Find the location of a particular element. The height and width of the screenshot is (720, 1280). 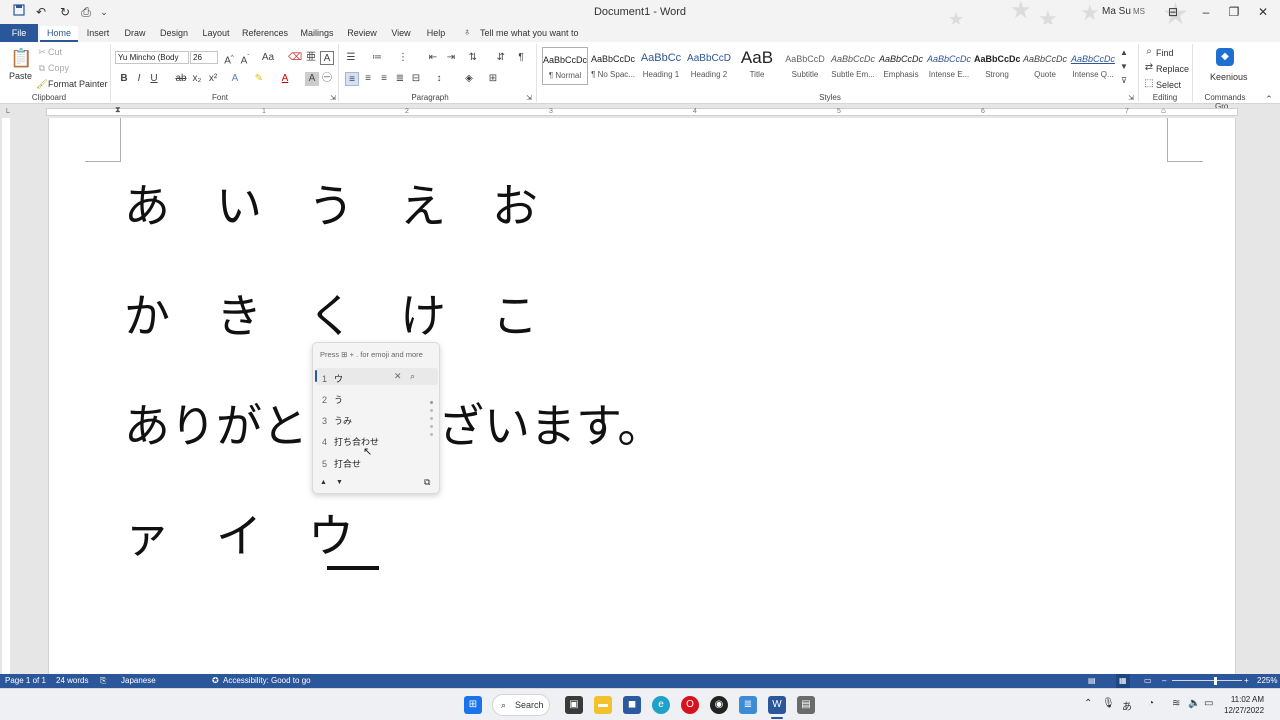

styles-more-icon: ⊽ is located at coordinates (1124, 81).